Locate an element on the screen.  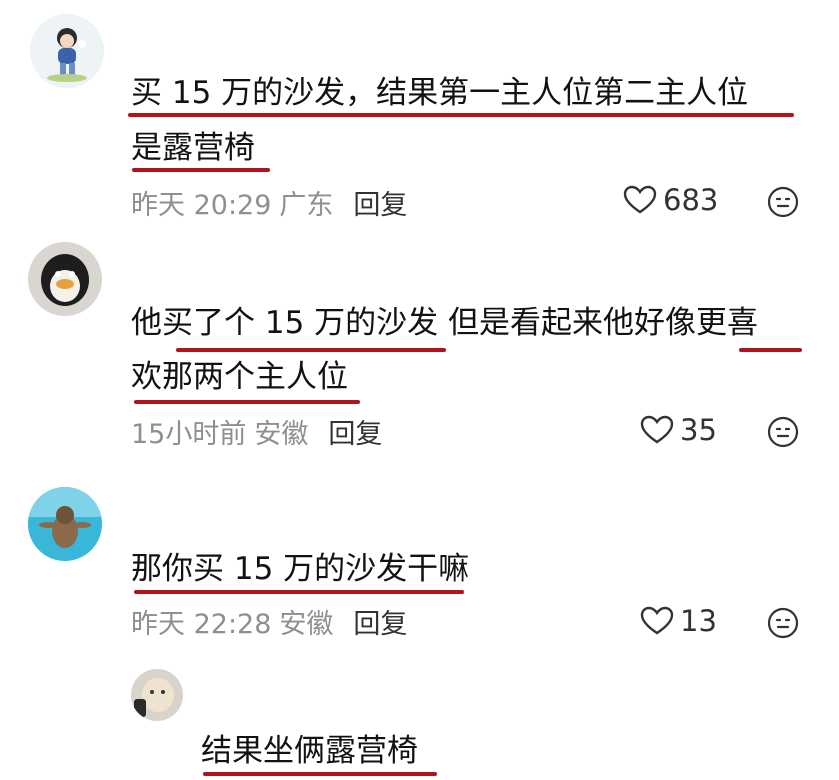
like-button: 35 is located at coordinates (678, 430).